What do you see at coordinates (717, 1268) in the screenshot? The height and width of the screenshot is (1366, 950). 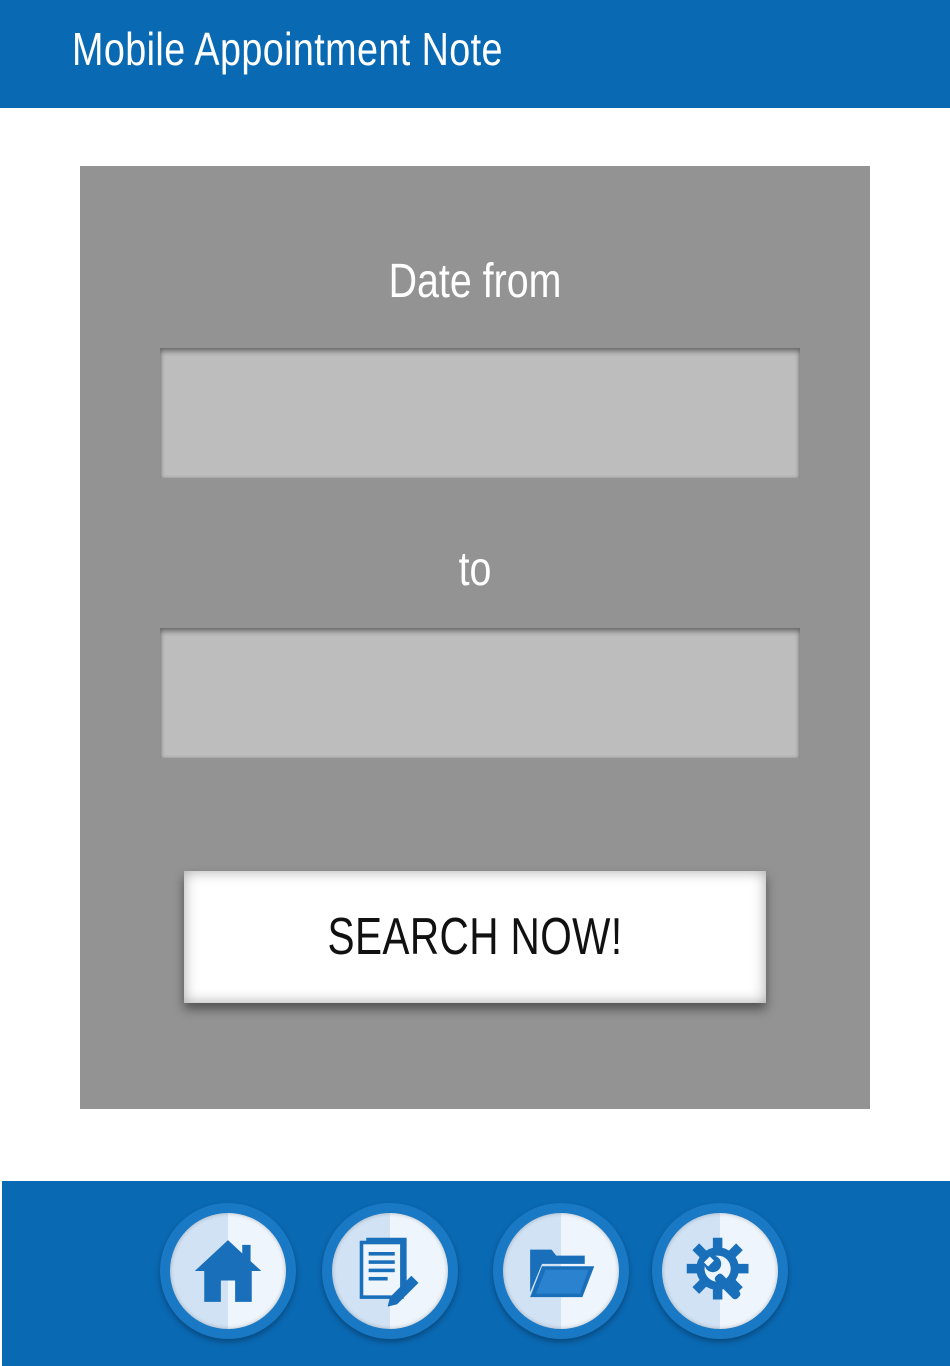 I see `gear-wrench-icon` at bounding box center [717, 1268].